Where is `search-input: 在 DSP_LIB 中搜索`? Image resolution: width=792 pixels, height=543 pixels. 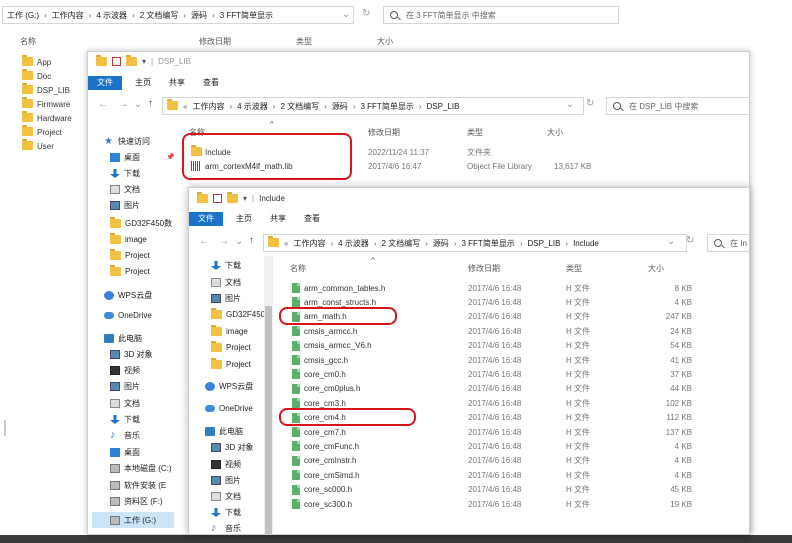
search-input: 在 DSP_LIB 中搜索 is located at coordinates (677, 106).